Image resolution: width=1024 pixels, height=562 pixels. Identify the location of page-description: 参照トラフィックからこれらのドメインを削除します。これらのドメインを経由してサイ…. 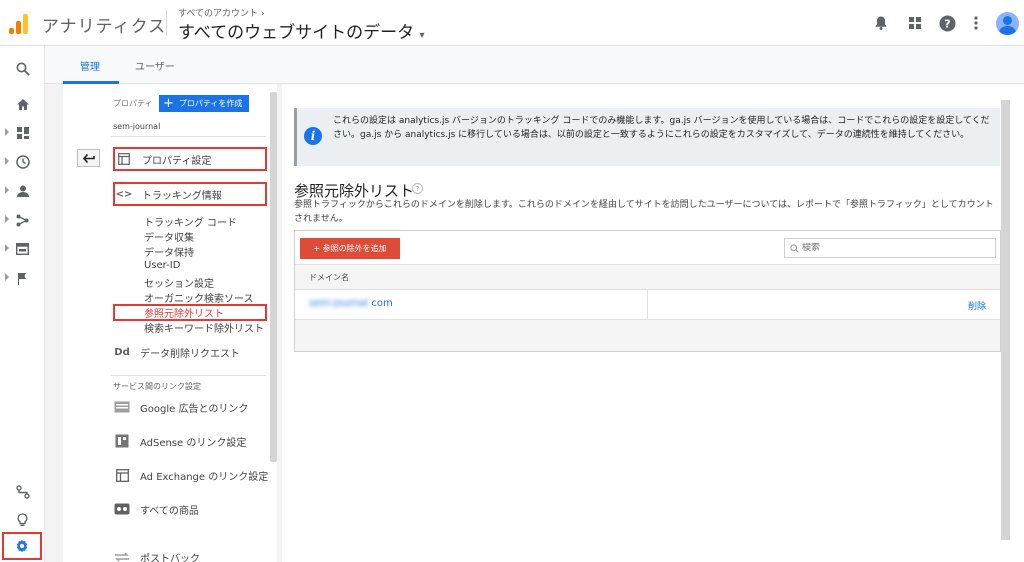
(644, 212).